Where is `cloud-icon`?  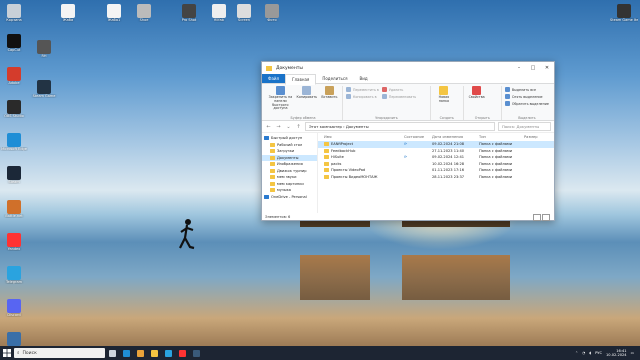
cloud-icon is located at coordinates (266, 196).